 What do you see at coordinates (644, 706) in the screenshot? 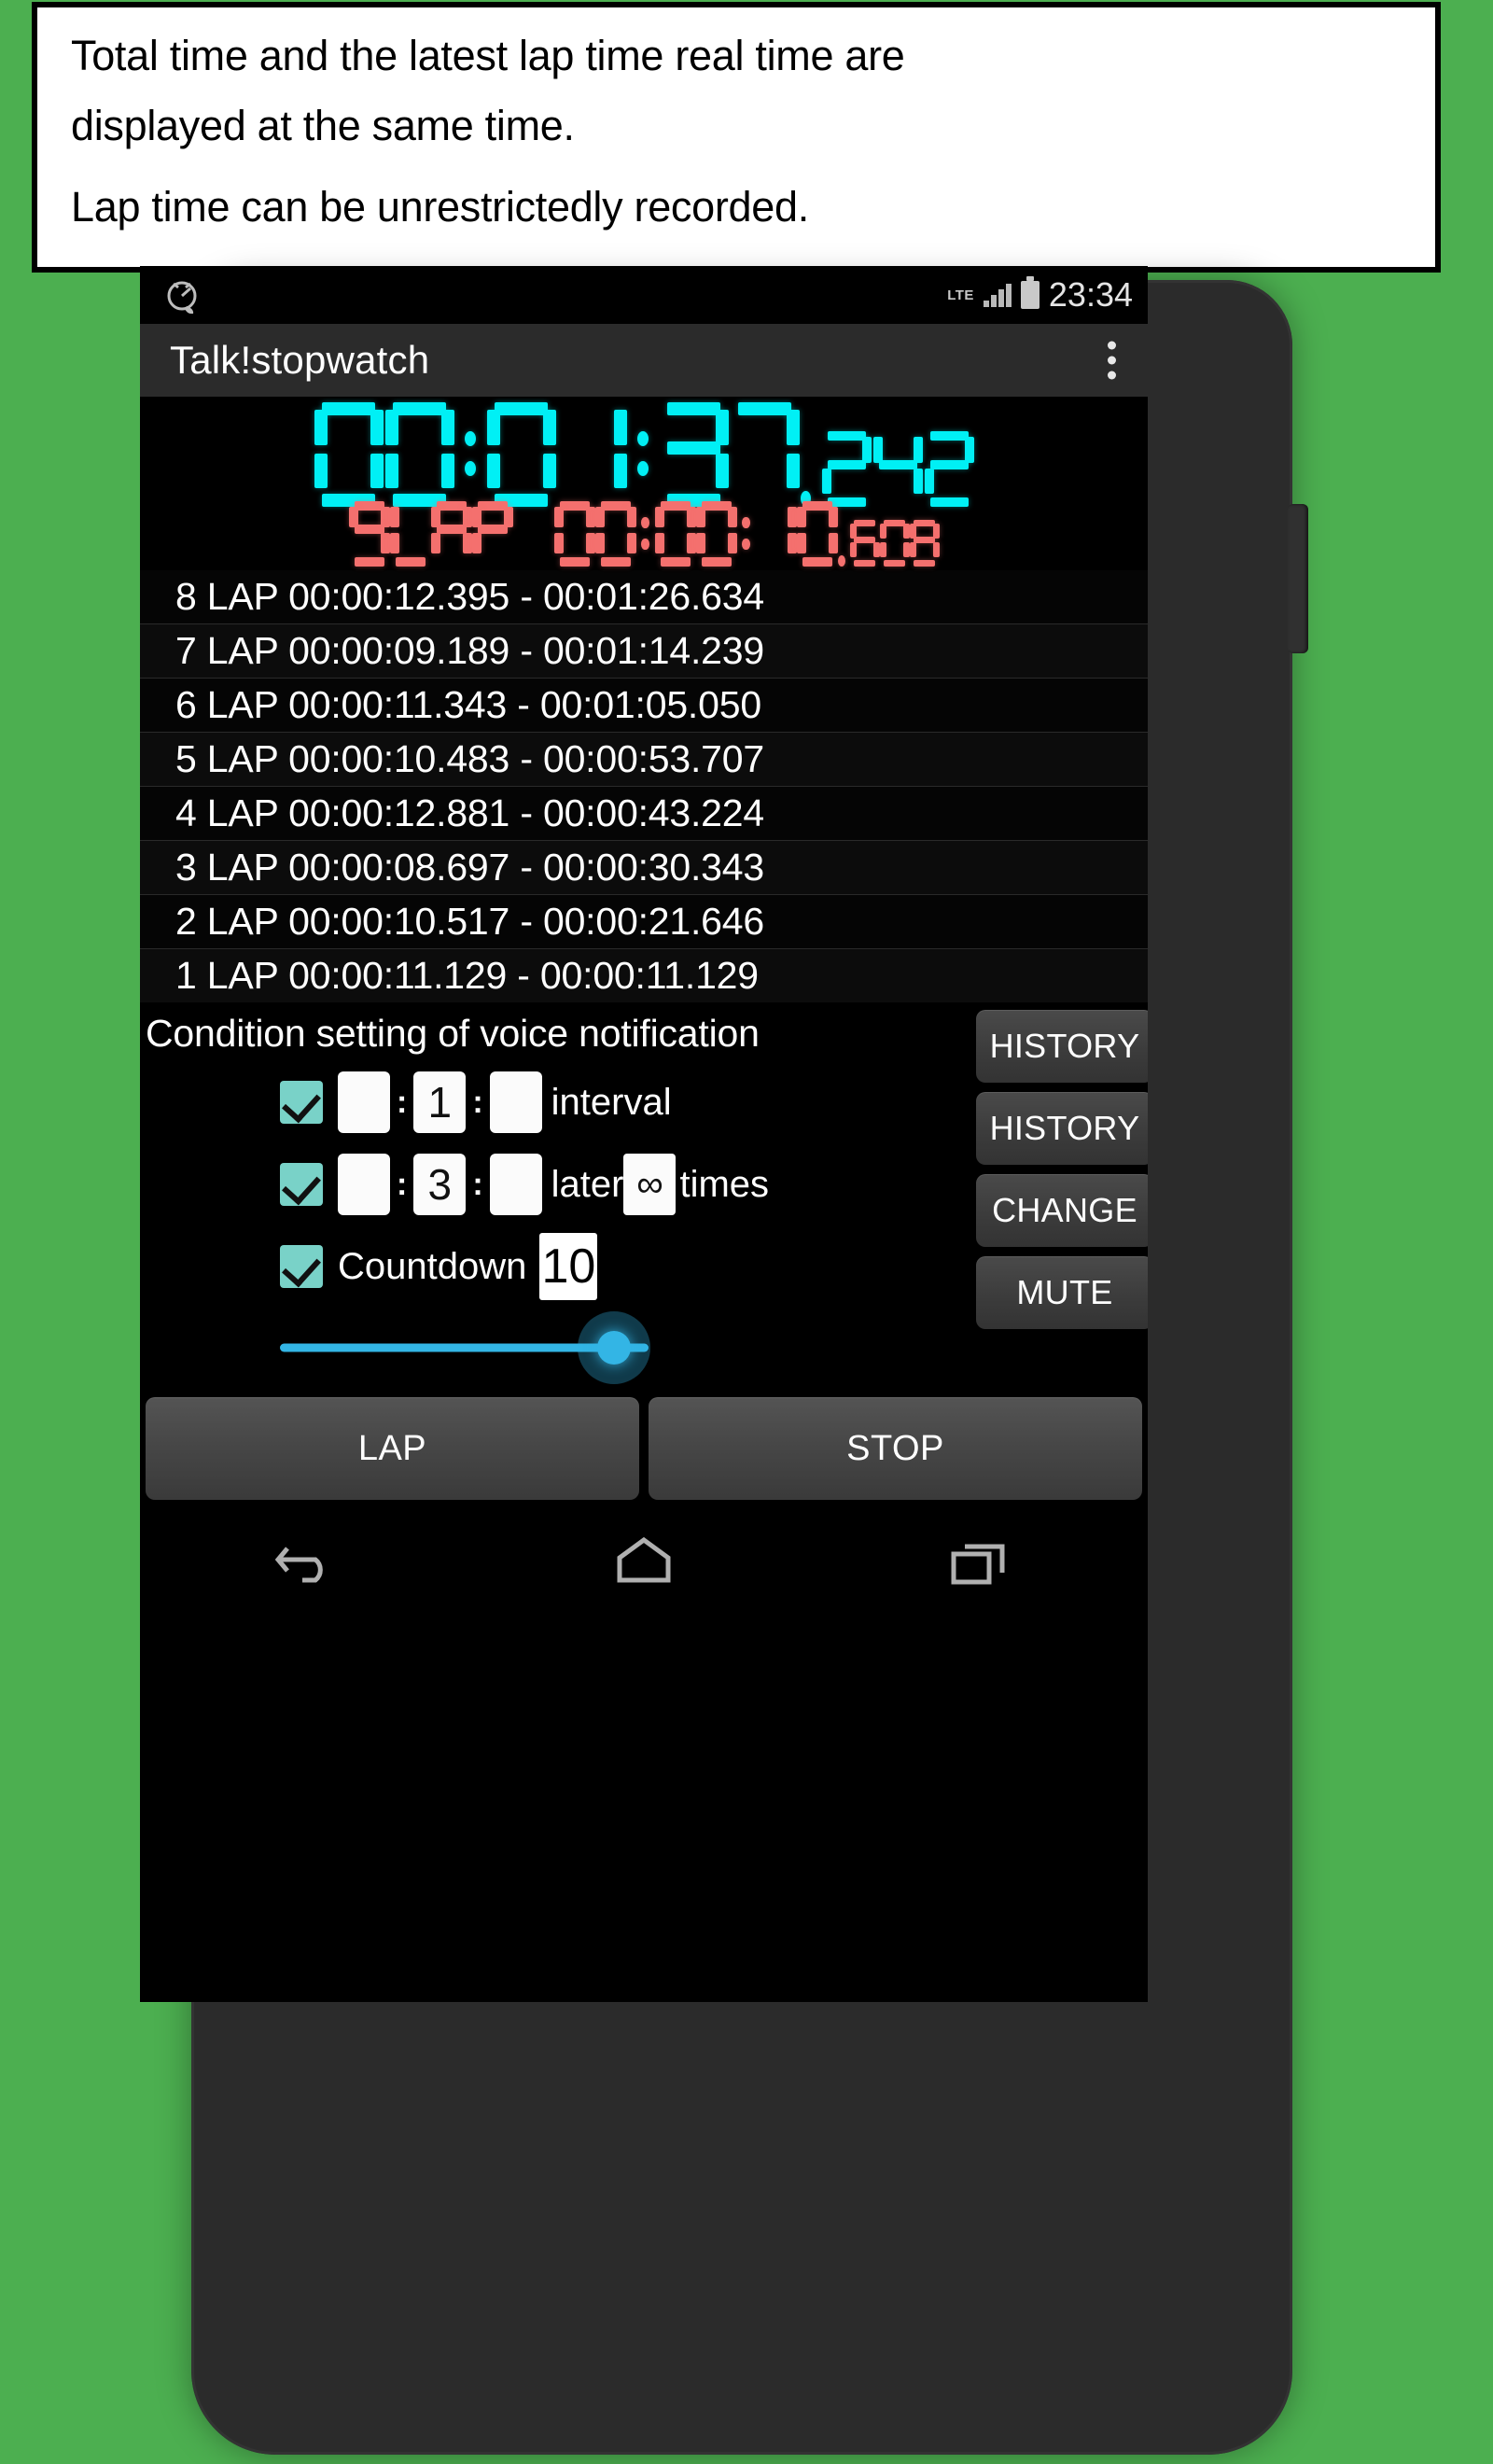
I see `lap-list-item: 6 LAP 00:00:11.343 - 00:01:05.050` at bounding box center [644, 706].